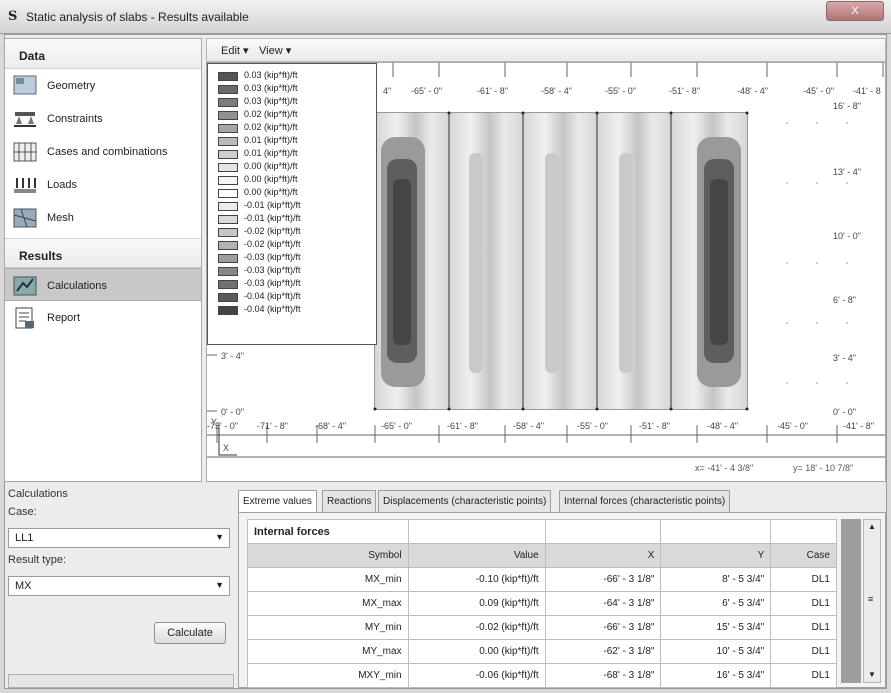 This screenshot has height=693, width=891. What do you see at coordinates (272, 296) in the screenshot?
I see `legend-label: -0.04 (kip*ft)/ft` at bounding box center [272, 296].